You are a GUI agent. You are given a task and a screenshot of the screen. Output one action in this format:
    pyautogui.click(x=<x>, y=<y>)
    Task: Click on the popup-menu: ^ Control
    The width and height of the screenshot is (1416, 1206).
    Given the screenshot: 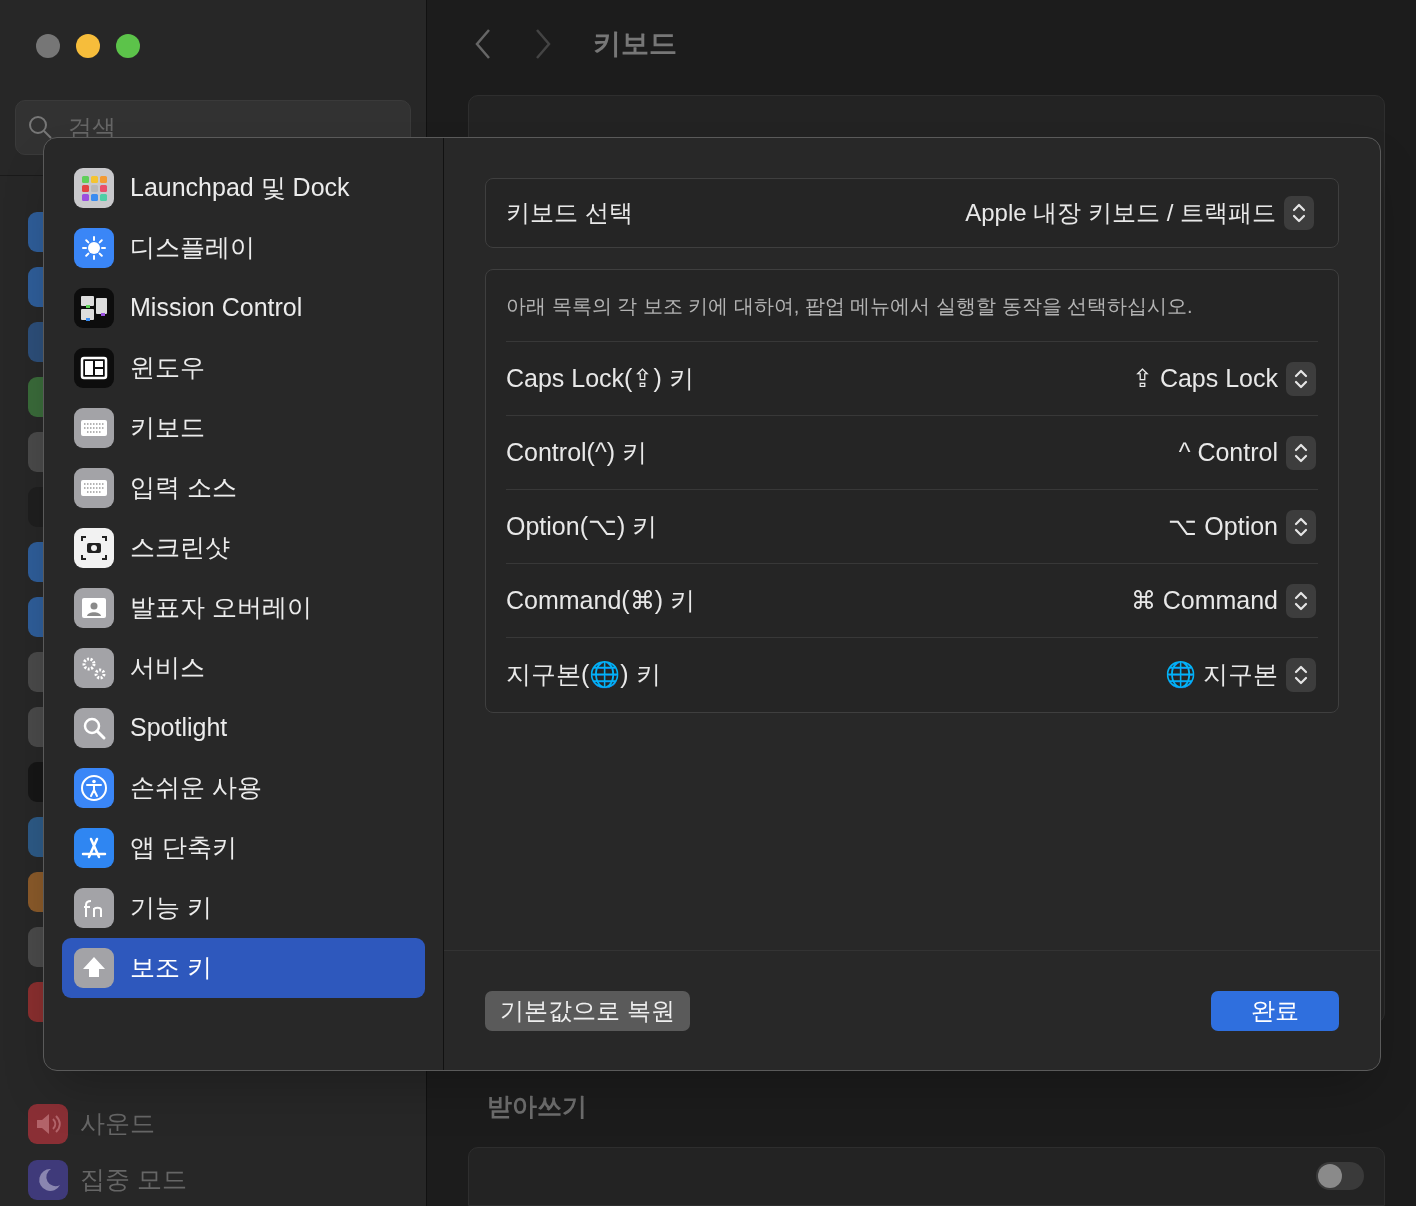 What is the action you would take?
    pyautogui.click(x=1247, y=452)
    